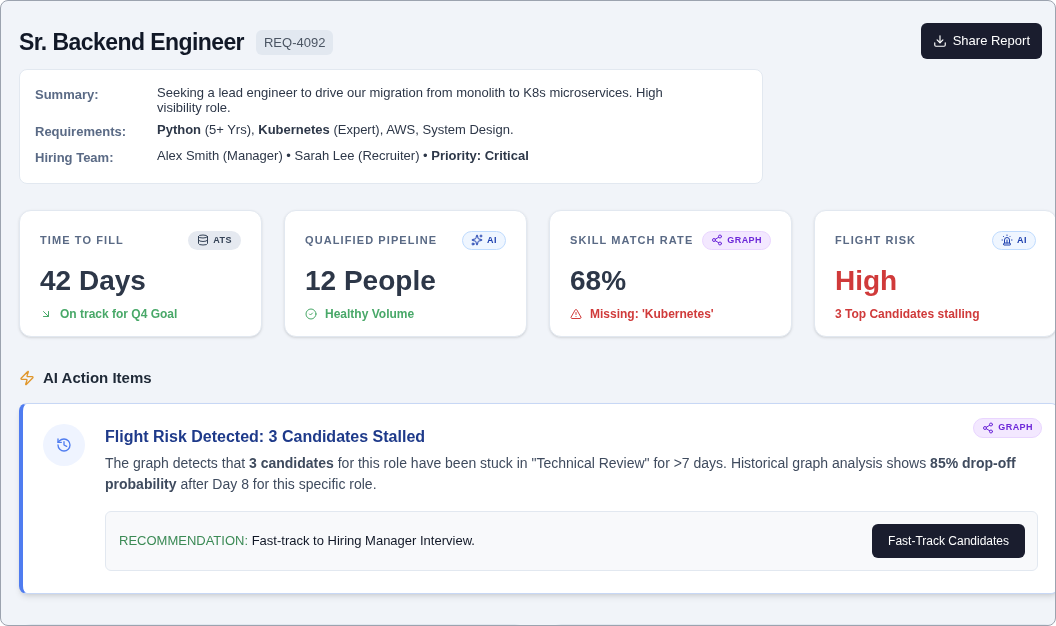 The height and width of the screenshot is (626, 1056). What do you see at coordinates (93, 281) in the screenshot?
I see `metric-value: 42 Days` at bounding box center [93, 281].